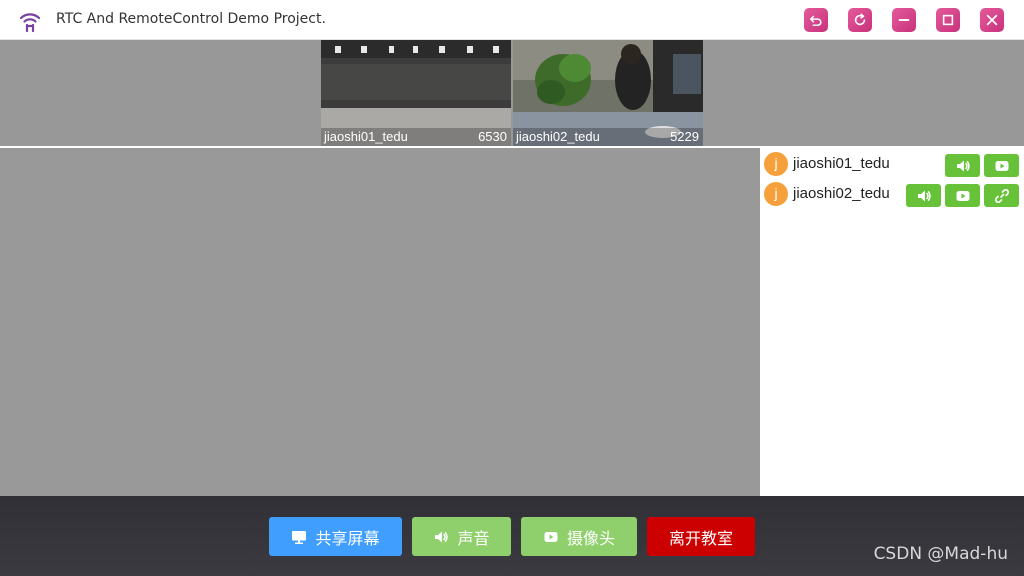 The image size is (1024, 576). I want to click on leave-classroom-label: 离开教室, so click(700, 538).